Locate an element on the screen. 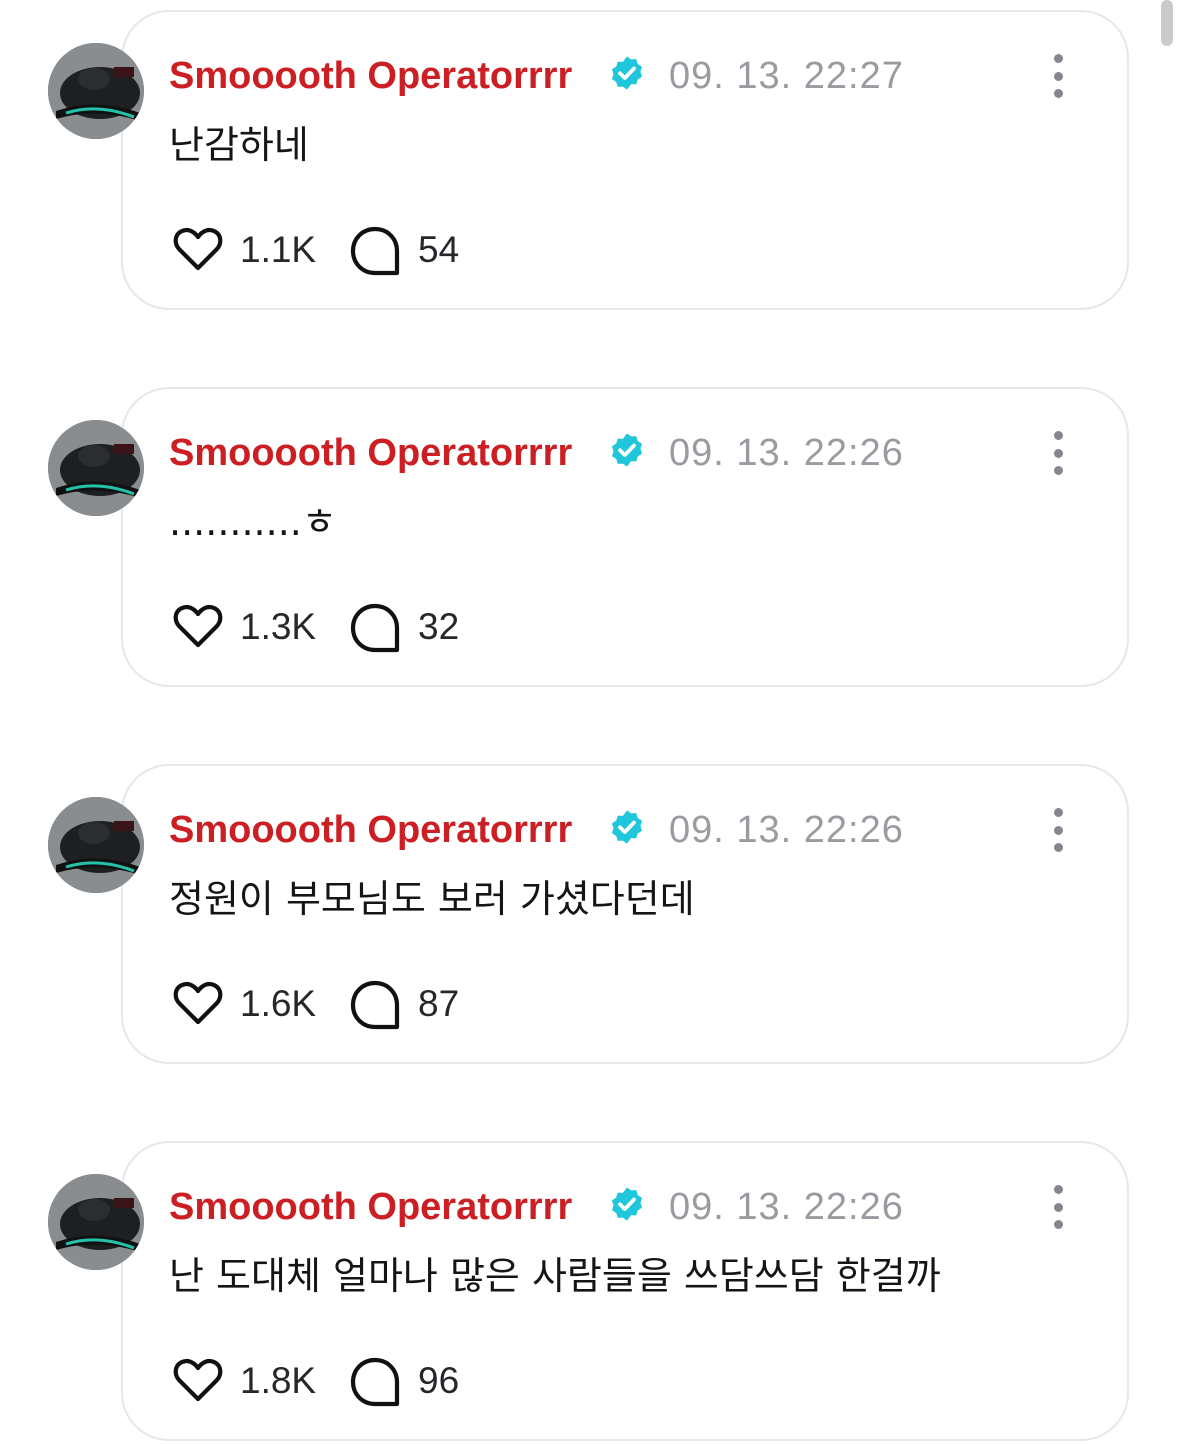  comment-text: 난 도대체 얼마나 많은 사람들을 쓰담쓰담 한걸까 is located at coordinates (555, 1276).